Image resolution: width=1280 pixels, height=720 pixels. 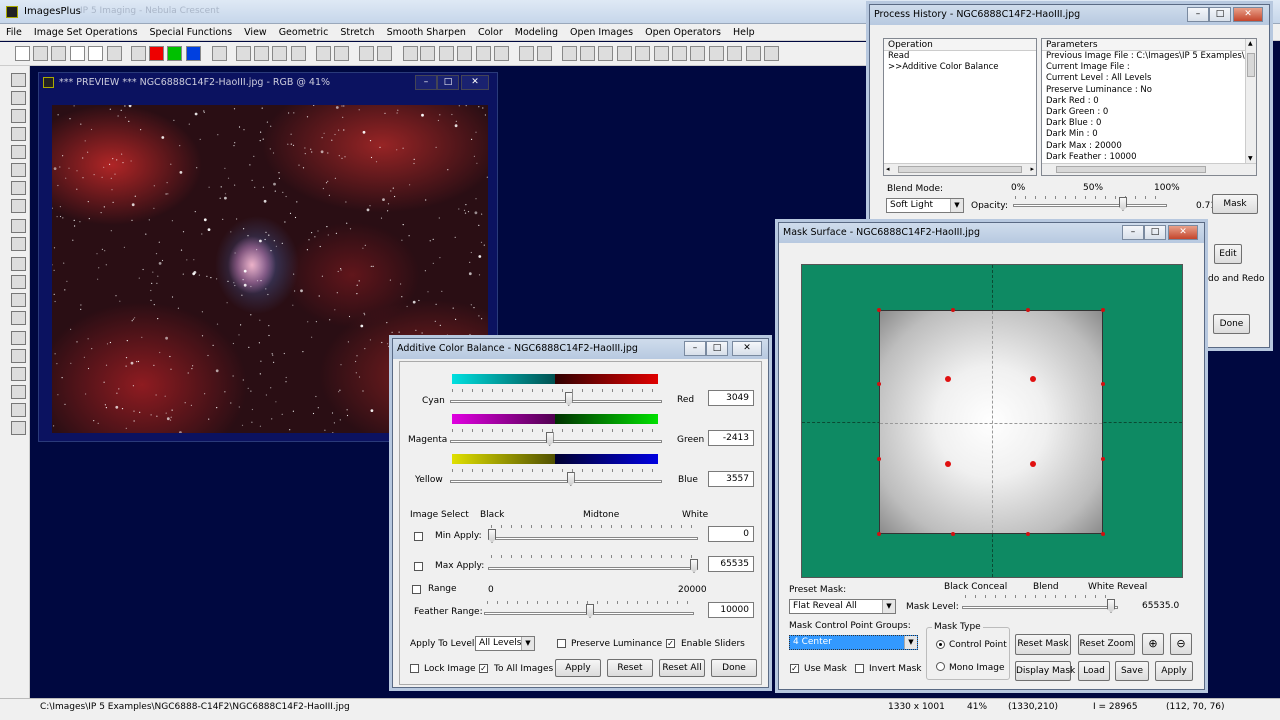 I want to click on blue-channel-icon, so click(x=193, y=53).